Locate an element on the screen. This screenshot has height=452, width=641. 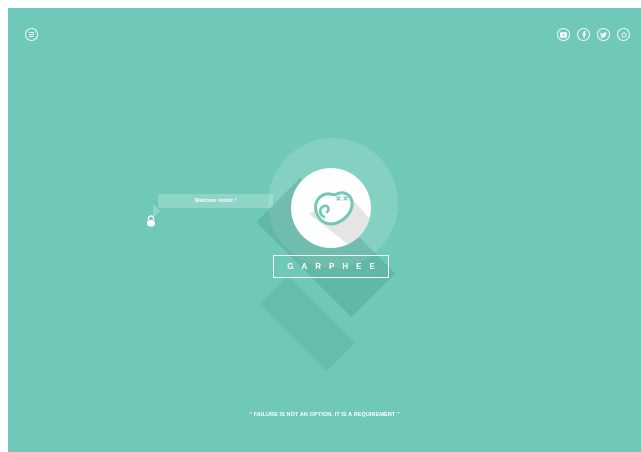
facebook-button is located at coordinates (583, 34).